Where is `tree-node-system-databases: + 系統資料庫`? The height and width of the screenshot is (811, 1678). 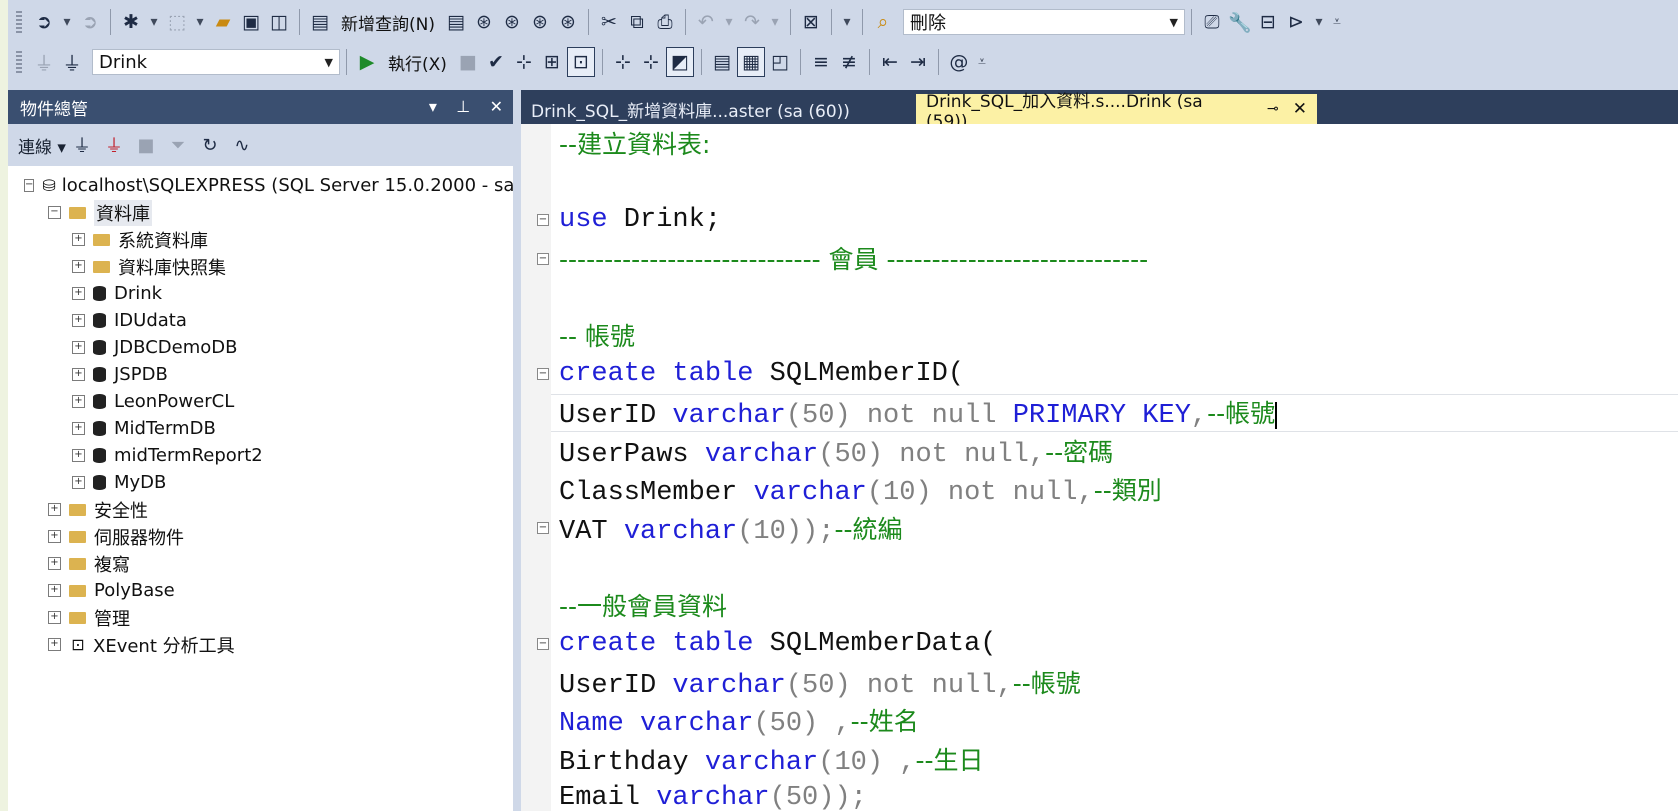 tree-node-system-databases: + 系統資料庫 is located at coordinates (260, 239).